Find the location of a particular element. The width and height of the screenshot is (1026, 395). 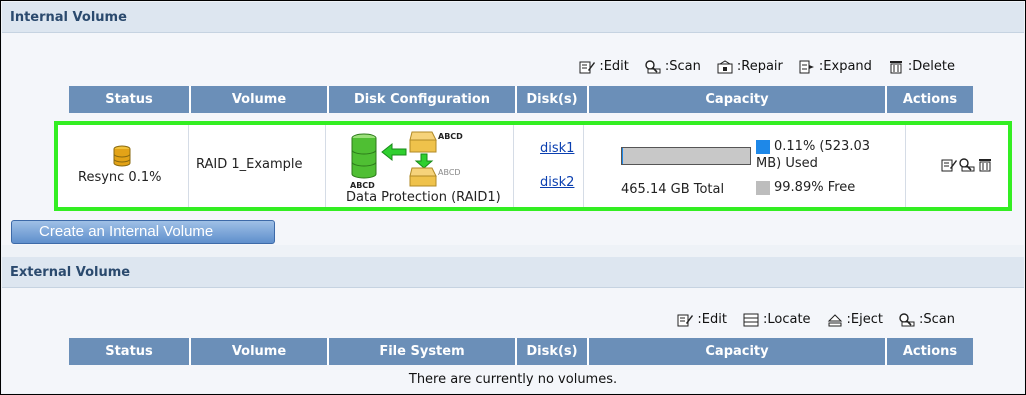

external-legend: :Edit :Locate :Eject :Scan is located at coordinates (816, 319).